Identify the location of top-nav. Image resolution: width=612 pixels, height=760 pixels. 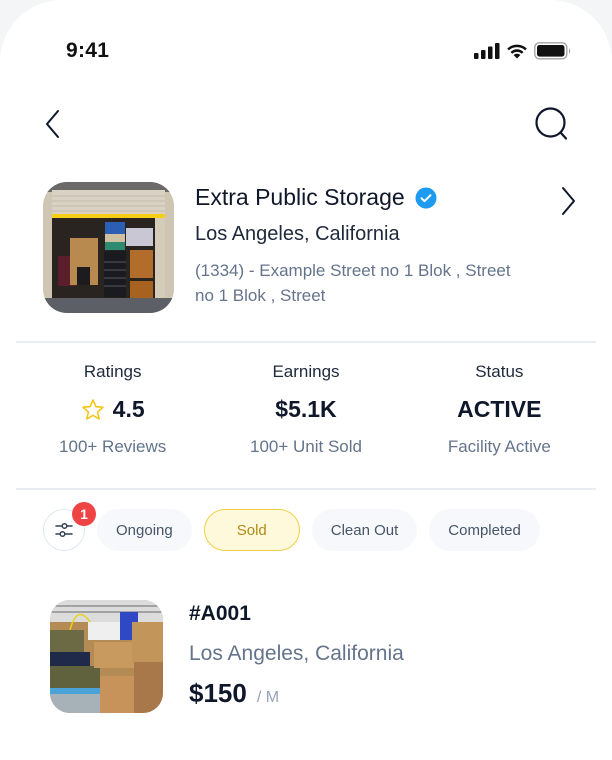
(308, 124).